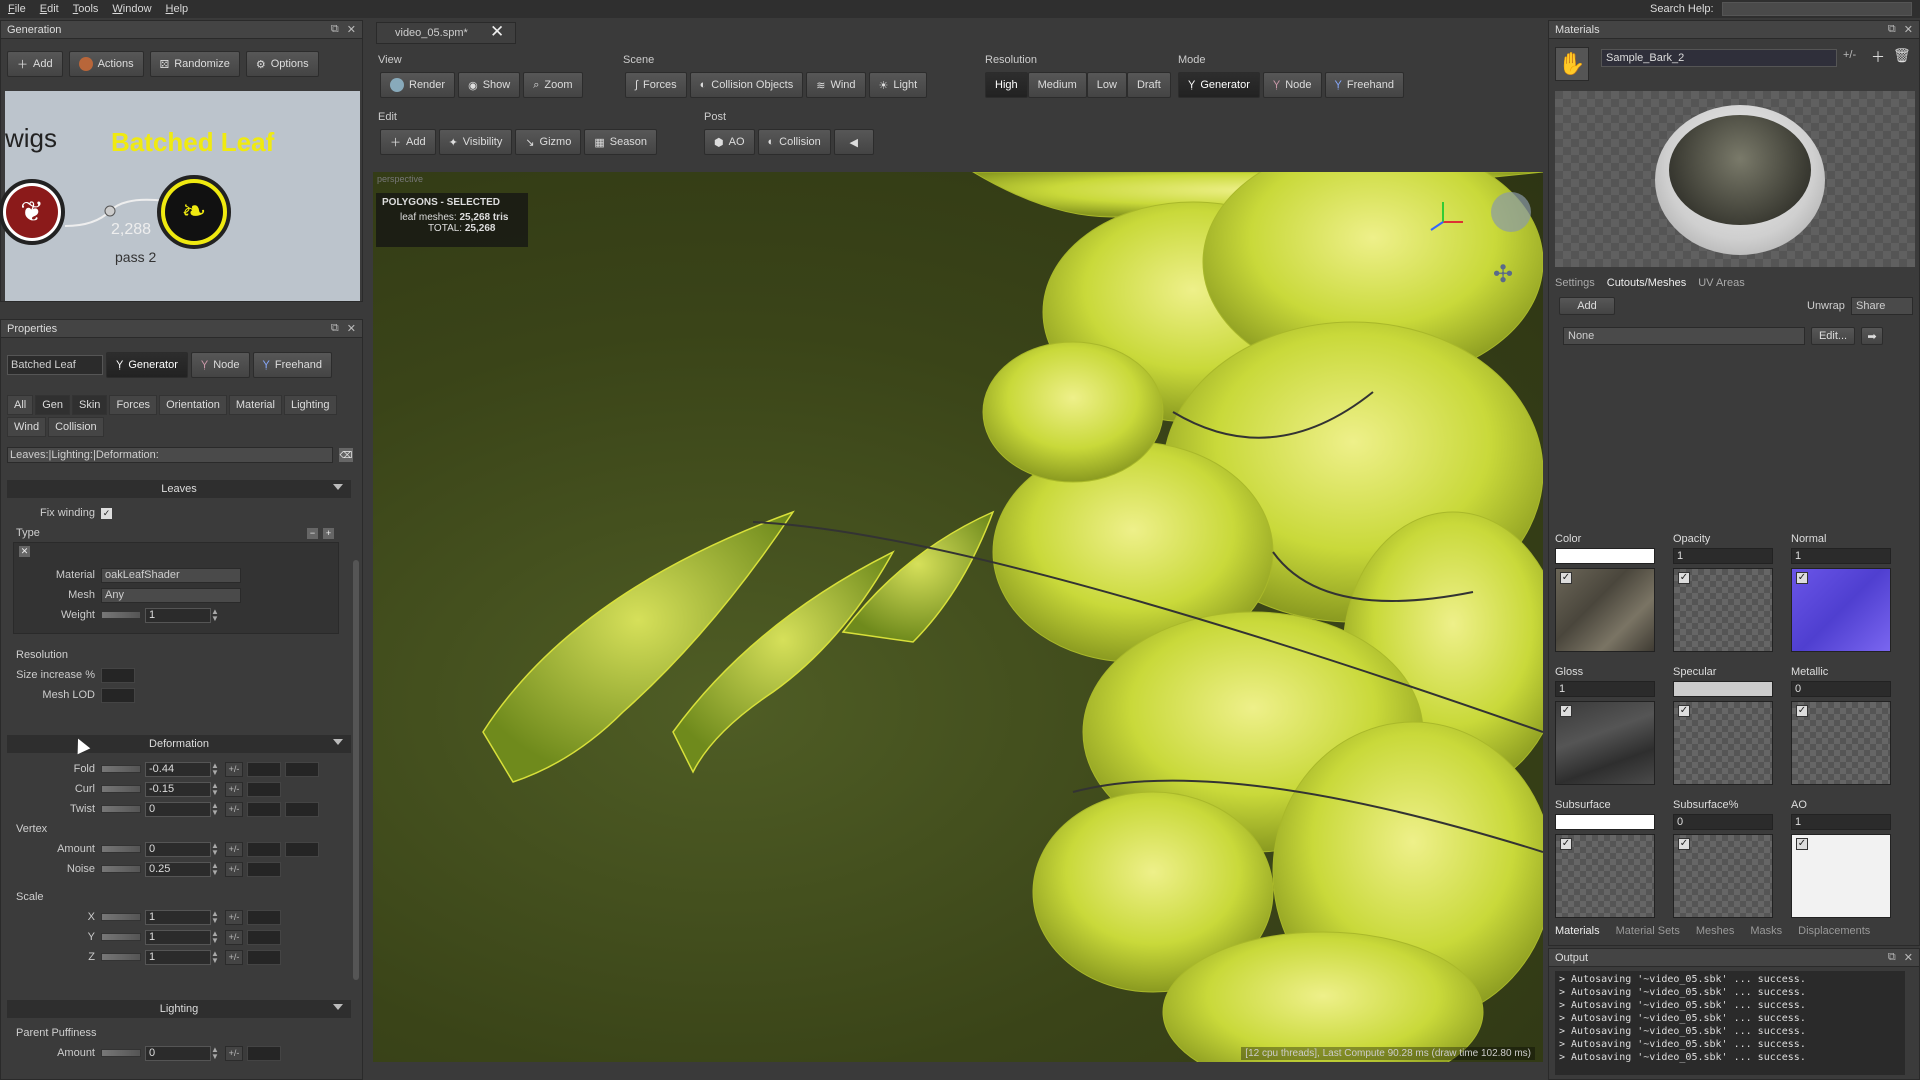 The width and height of the screenshot is (1920, 1080). What do you see at coordinates (121, 789) in the screenshot?
I see `curl-slider` at bounding box center [121, 789].